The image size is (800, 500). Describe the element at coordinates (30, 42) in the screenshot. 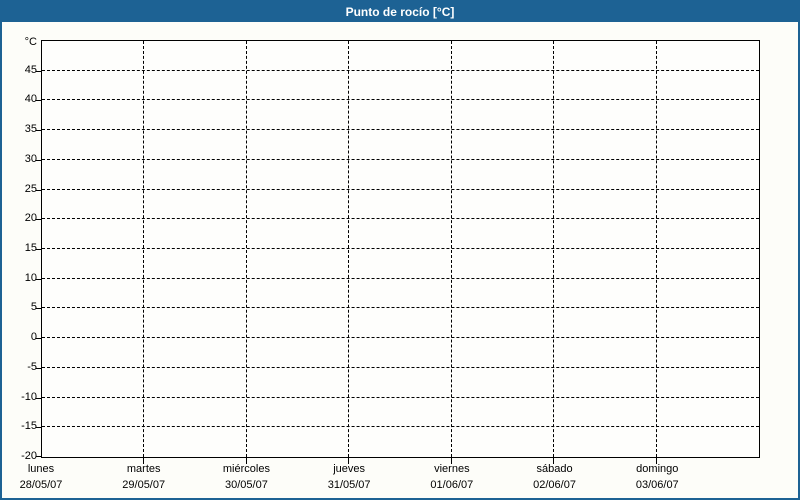

I see `y-axis-unit-label: °C` at that location.